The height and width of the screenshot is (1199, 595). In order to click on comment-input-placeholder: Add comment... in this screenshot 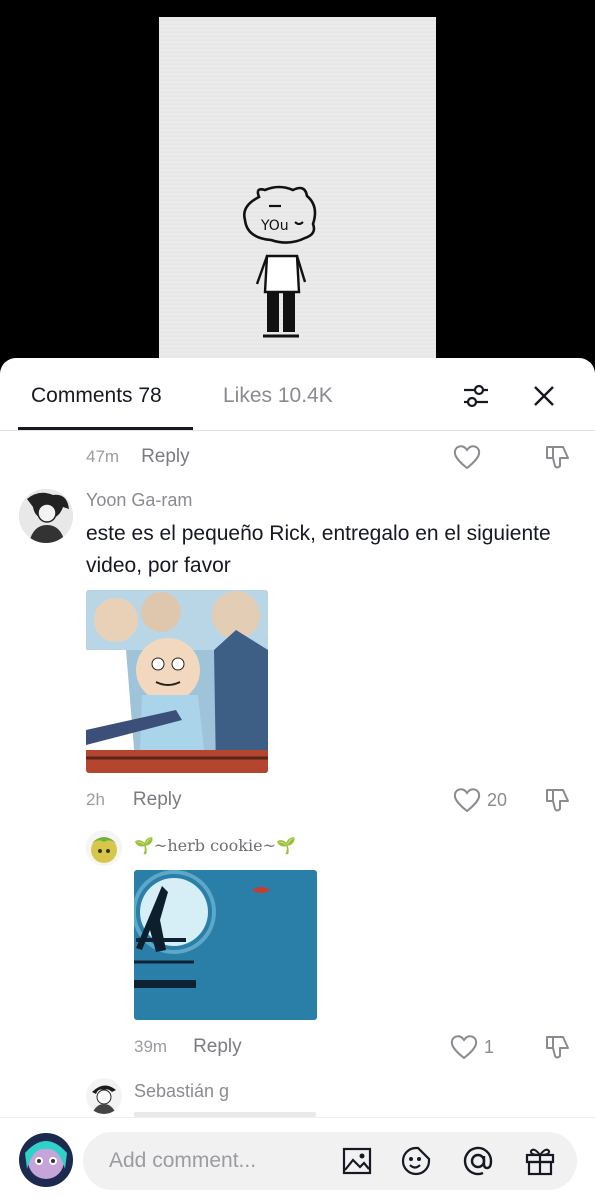, I will do `click(183, 1160)`.